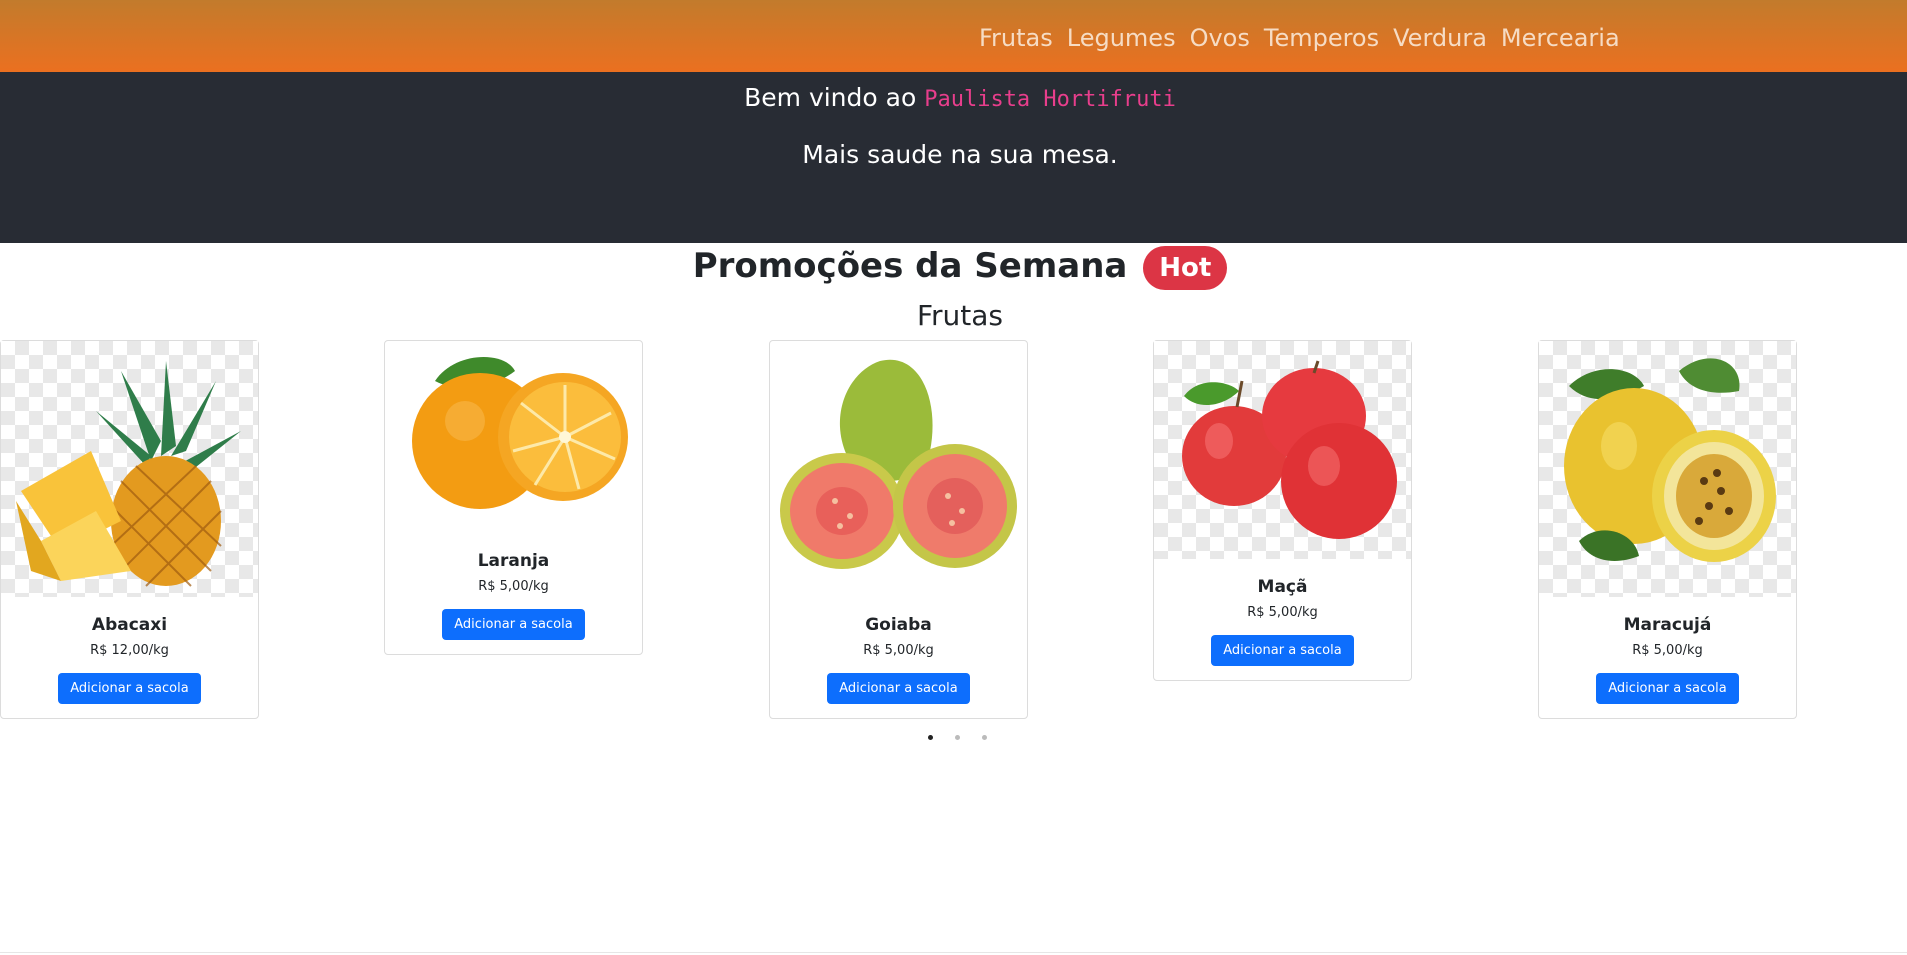 The width and height of the screenshot is (1907, 955). I want to click on pineapple-image, so click(129, 469).